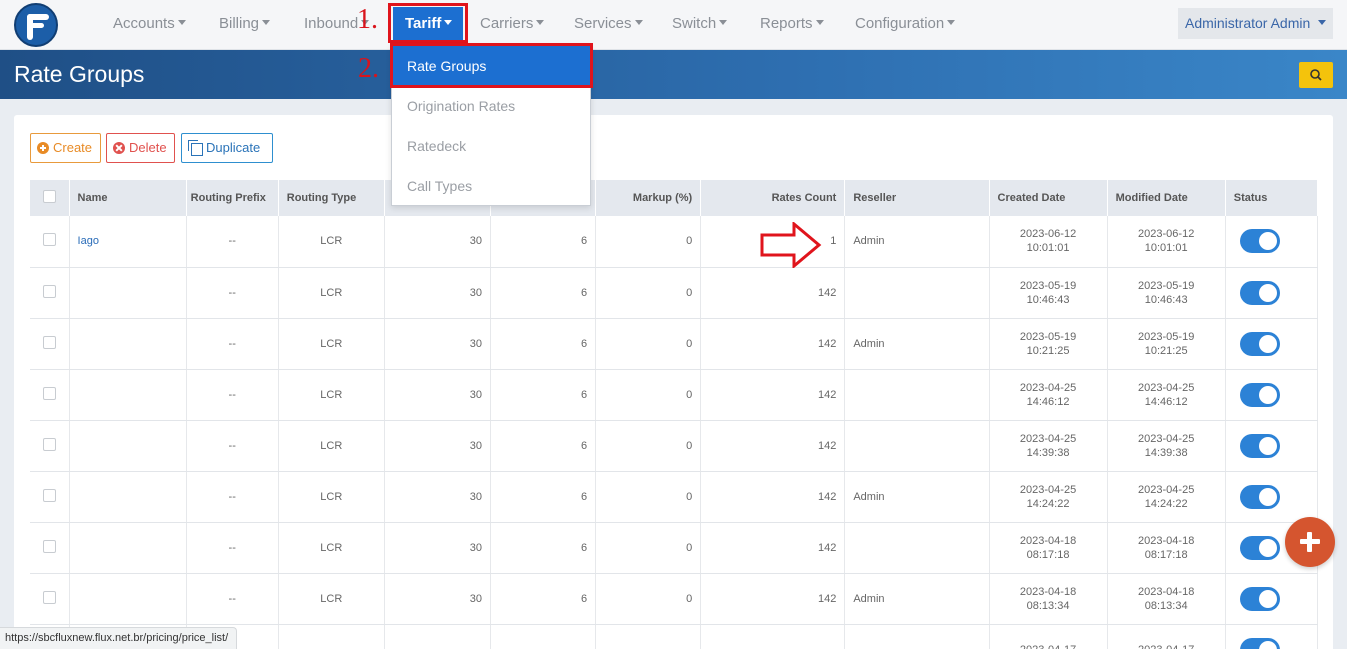  Describe the element at coordinates (905, 23) in the screenshot. I see `nav-configuration: Configuration` at that location.